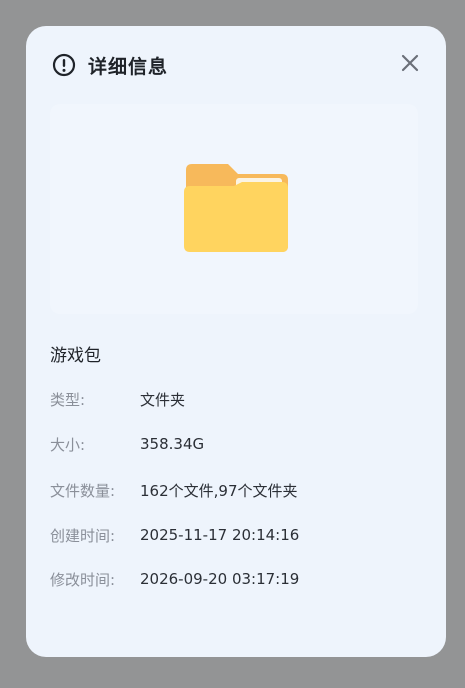 This screenshot has width=465, height=688. What do you see at coordinates (128, 66) in the screenshot?
I see `dialog-title: 详细信息` at bounding box center [128, 66].